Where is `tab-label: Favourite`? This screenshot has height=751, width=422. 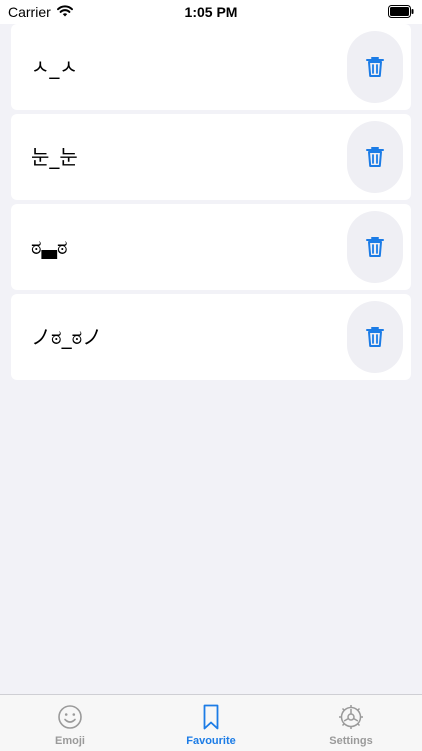
tab-label: Favourite is located at coordinates (211, 741).